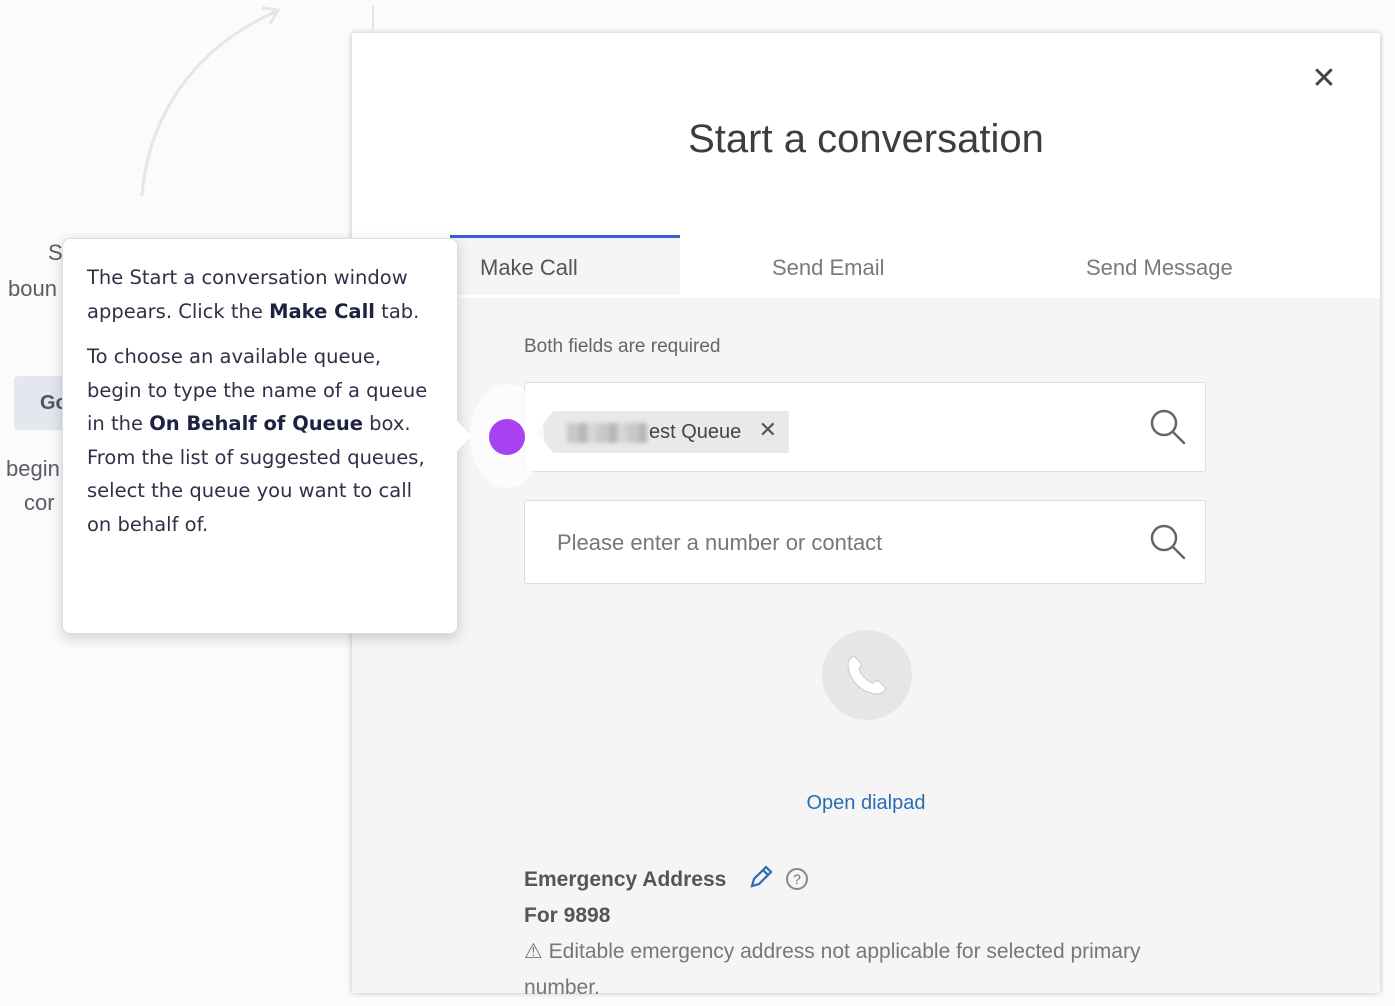 The image size is (1395, 1006). What do you see at coordinates (1324, 79) in the screenshot?
I see `close-icon: ✕` at bounding box center [1324, 79].